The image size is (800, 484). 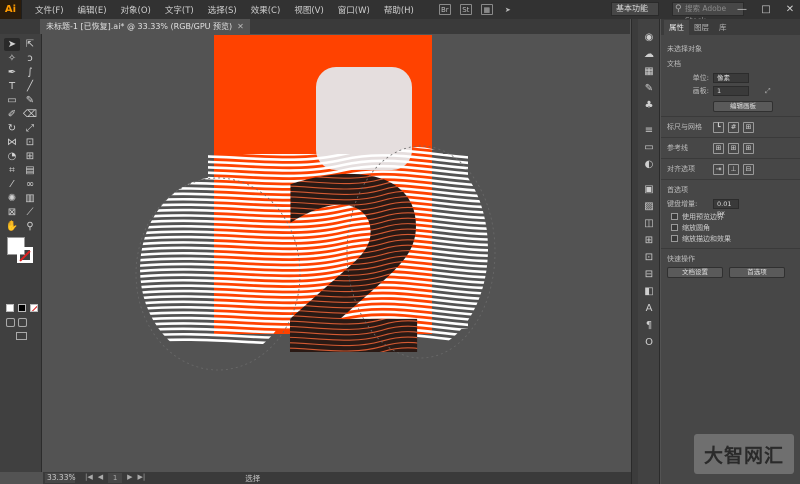 I want to click on document-setup-button: 文档设置, so click(x=695, y=272).